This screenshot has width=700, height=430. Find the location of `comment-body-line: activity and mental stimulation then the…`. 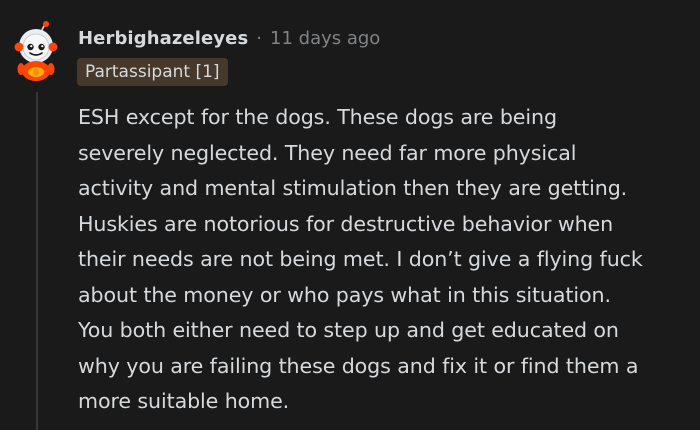

comment-body-line: activity and mental stimulation then the… is located at coordinates (353, 188).